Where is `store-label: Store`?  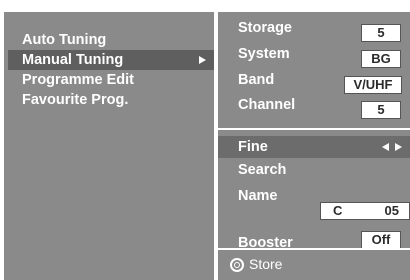
store-label: Store is located at coordinates (266, 264).